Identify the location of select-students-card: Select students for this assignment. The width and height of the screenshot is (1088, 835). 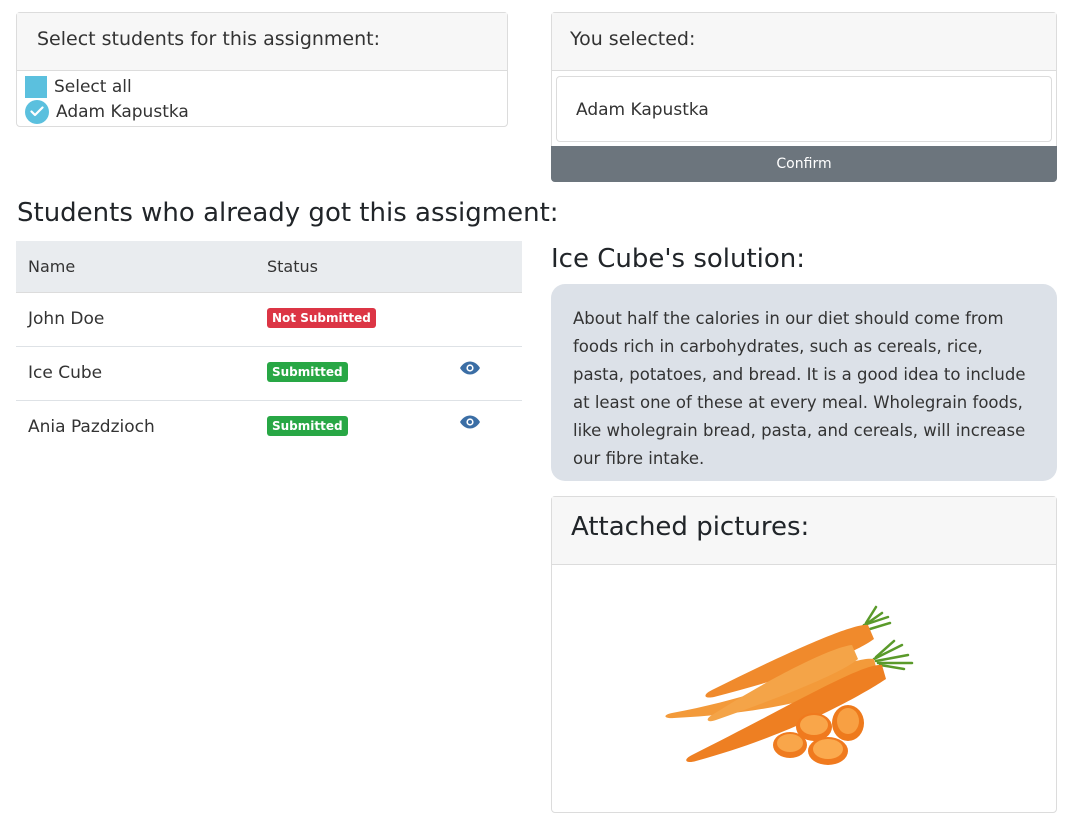
(262, 69).